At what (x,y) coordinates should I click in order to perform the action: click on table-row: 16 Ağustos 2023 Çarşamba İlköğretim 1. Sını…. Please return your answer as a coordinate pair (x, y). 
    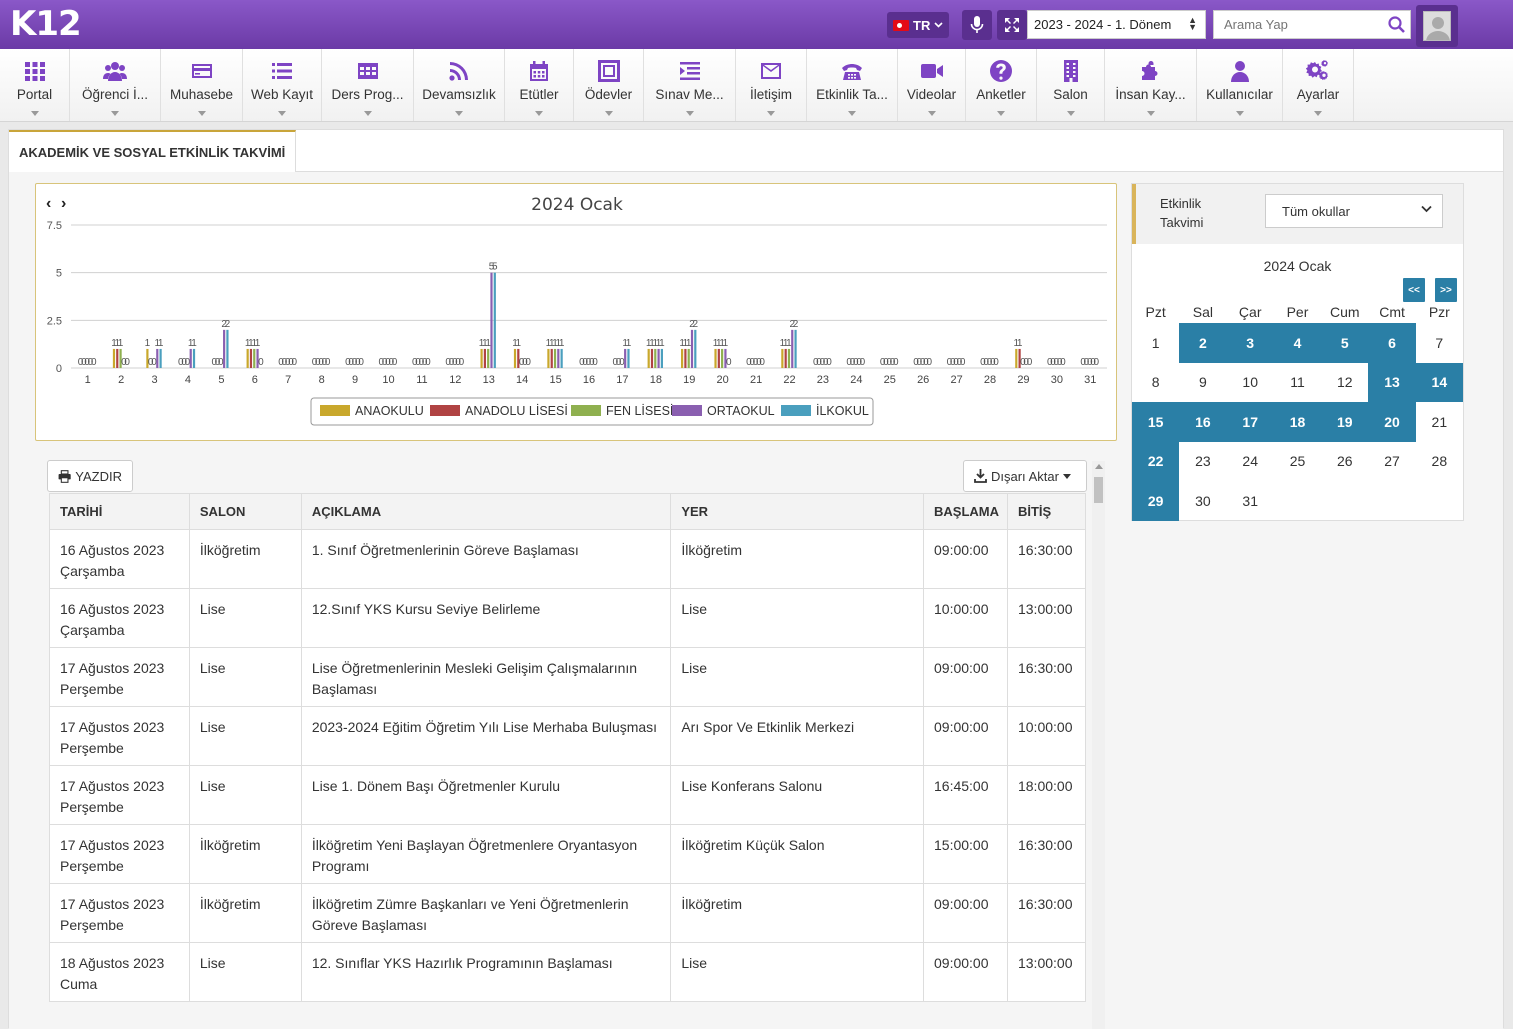
    Looking at the image, I should click on (568, 559).